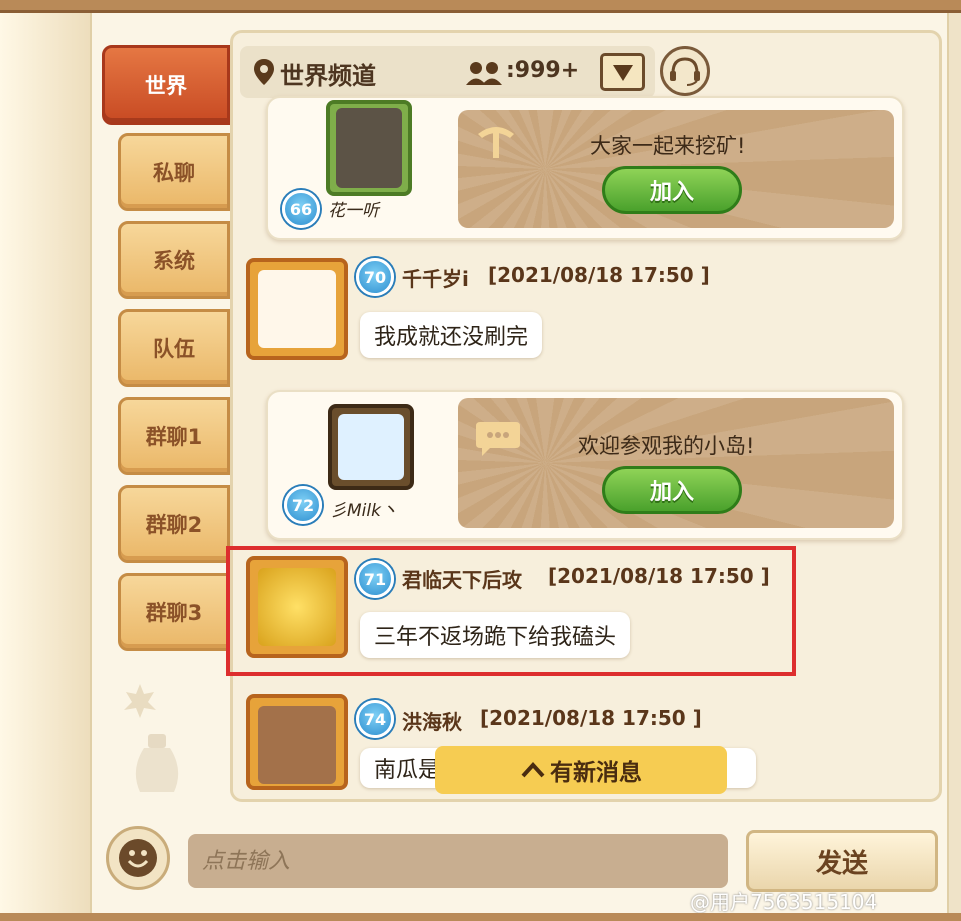 This screenshot has height=921, width=961. I want to click on tab-label: 群聊2, so click(174, 525).